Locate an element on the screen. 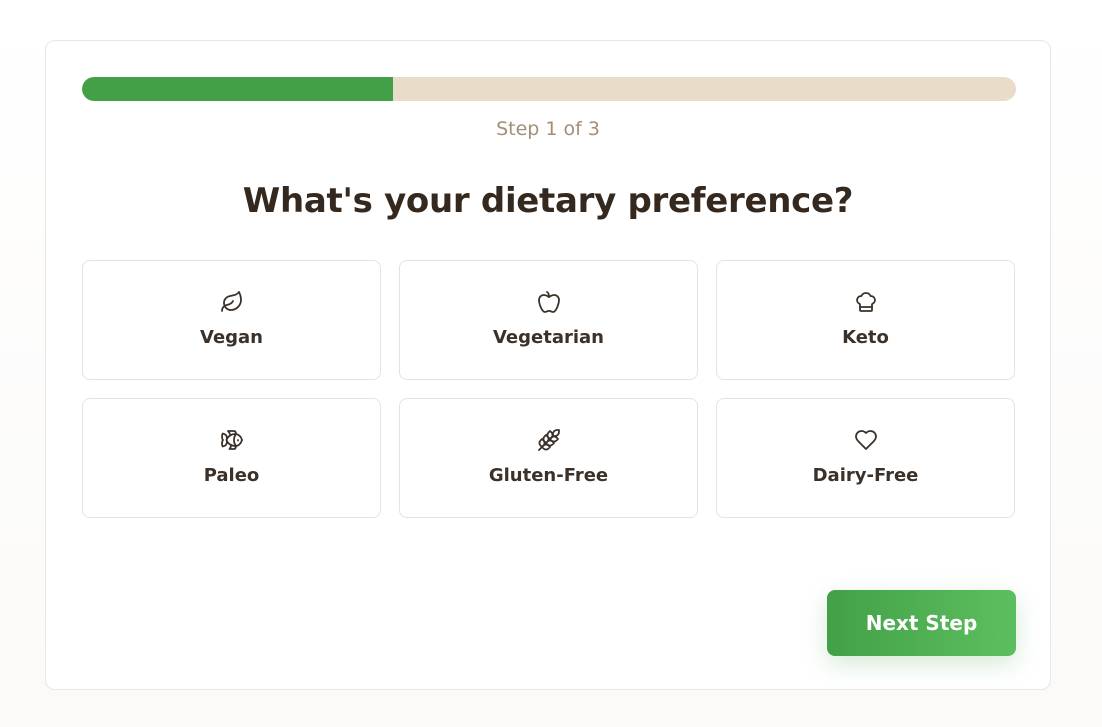 The height and width of the screenshot is (727, 1102). option-keto: Keto is located at coordinates (865, 320).